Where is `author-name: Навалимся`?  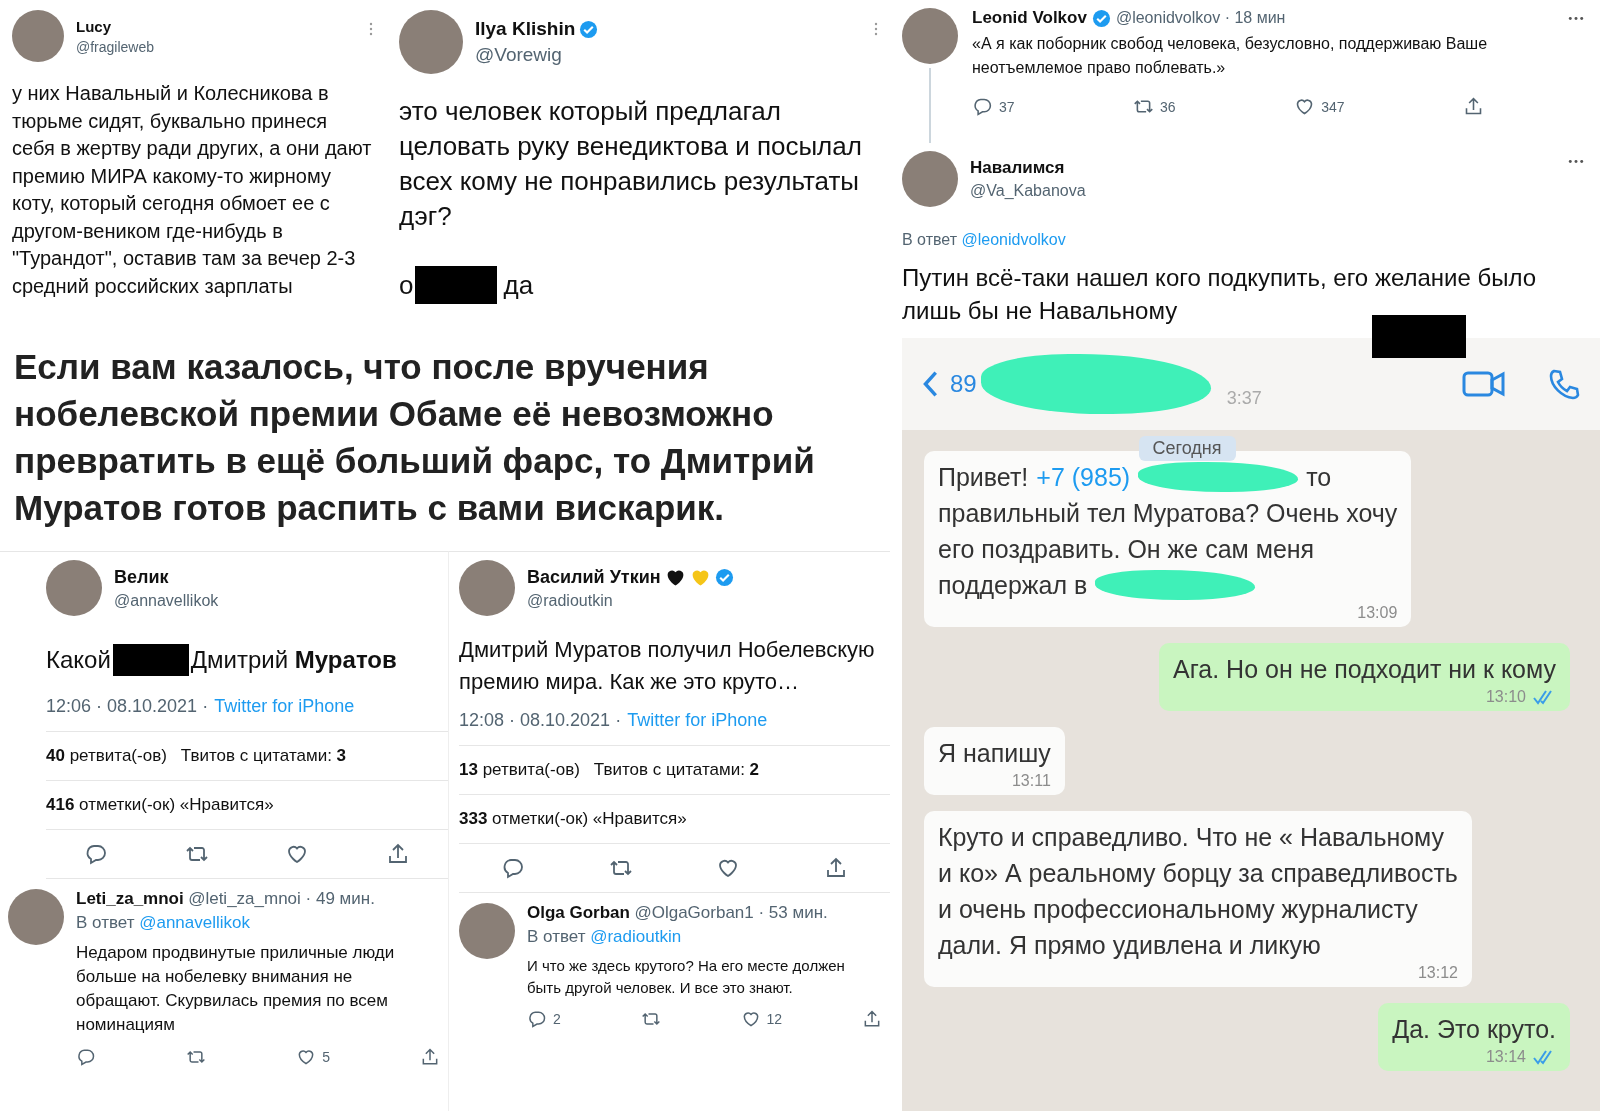
author-name: Навалимся is located at coordinates (1018, 168).